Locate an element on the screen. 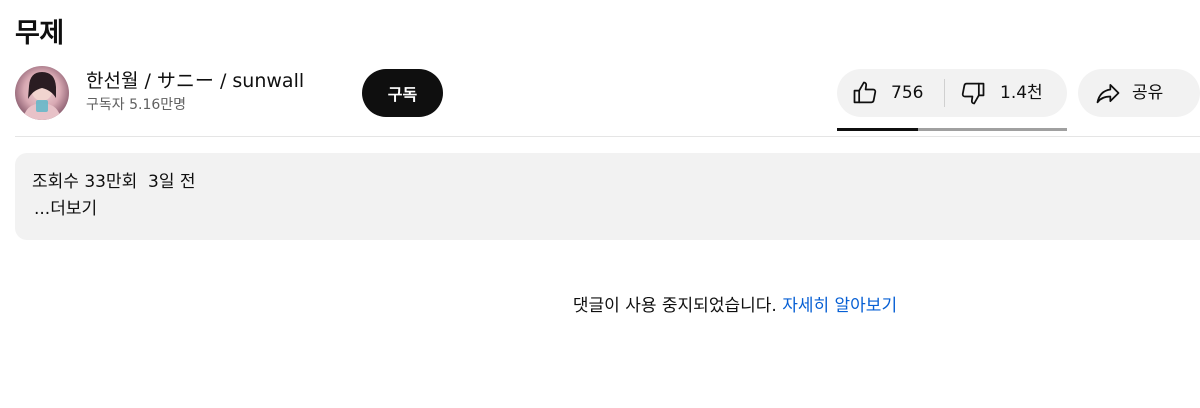 Image resolution: width=1200 pixels, height=408 pixels. share-button: 공유 is located at coordinates (1139, 93).